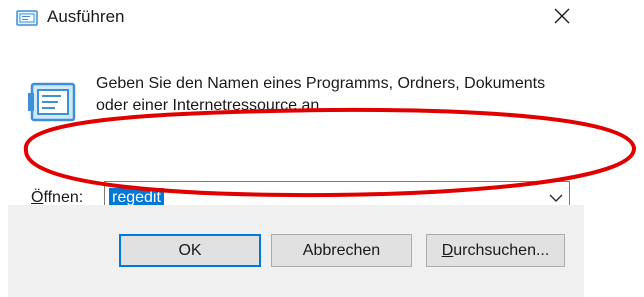 The height and width of the screenshot is (297, 644). I want to click on title-bar: Ausführen, so click(322, 18).